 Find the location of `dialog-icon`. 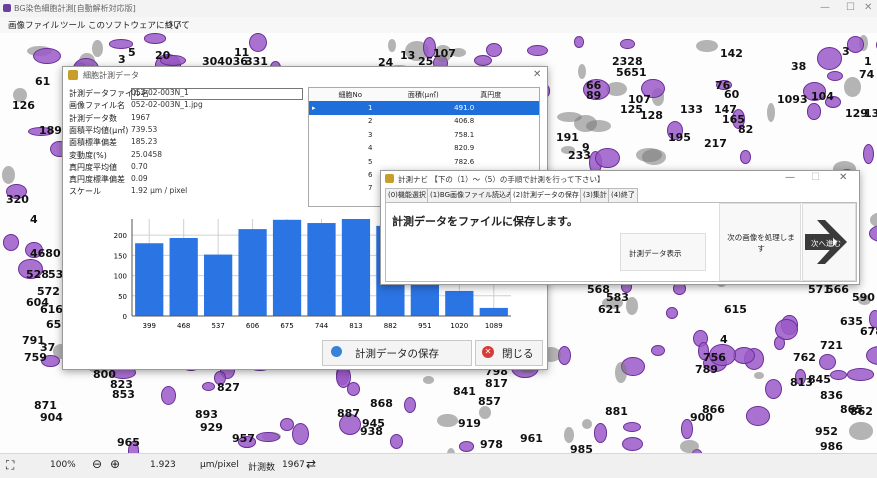

dialog-icon is located at coordinates (73, 75).